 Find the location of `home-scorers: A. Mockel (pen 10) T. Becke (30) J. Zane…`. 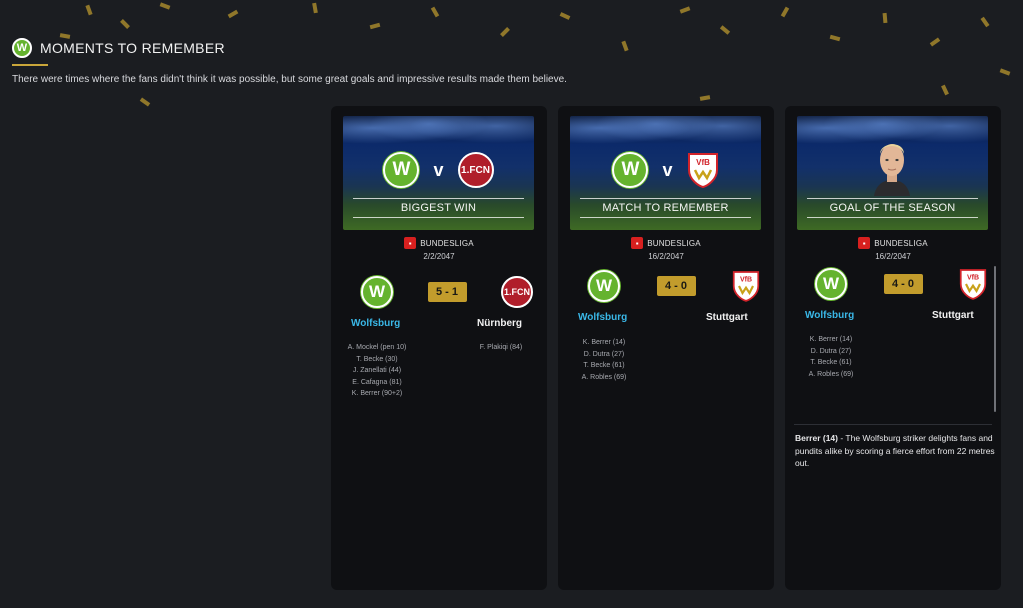

home-scorers: A. Mockel (pen 10) T. Becke (30) J. Zane… is located at coordinates (377, 371).